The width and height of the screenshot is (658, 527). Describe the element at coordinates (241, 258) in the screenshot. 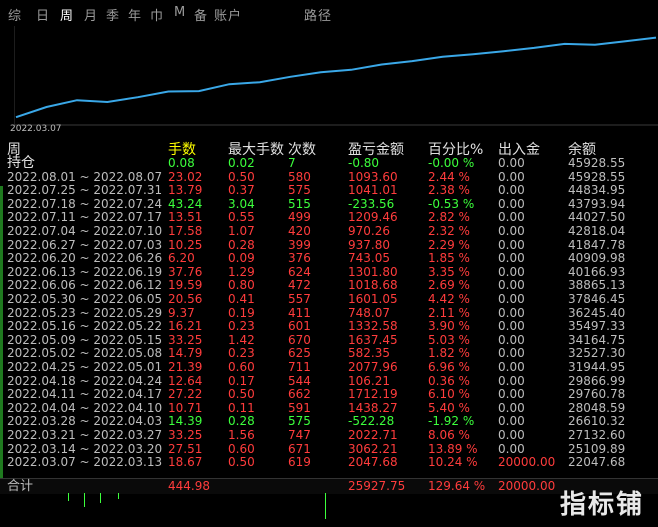

I see `row-max-hands: 0.09` at that location.